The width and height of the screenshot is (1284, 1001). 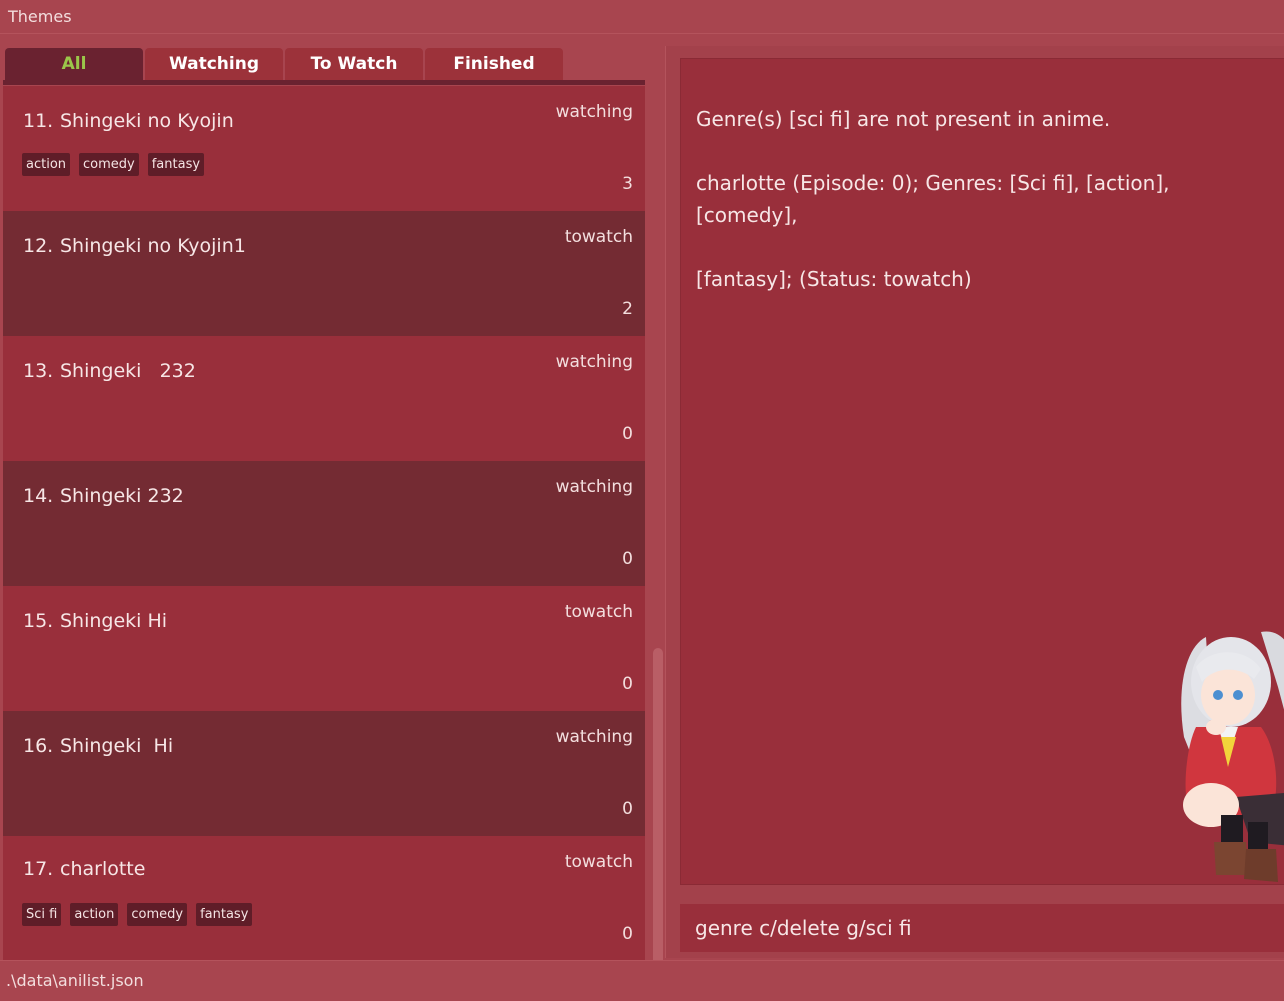 I want to click on anime-index: 15., so click(x=38, y=621).